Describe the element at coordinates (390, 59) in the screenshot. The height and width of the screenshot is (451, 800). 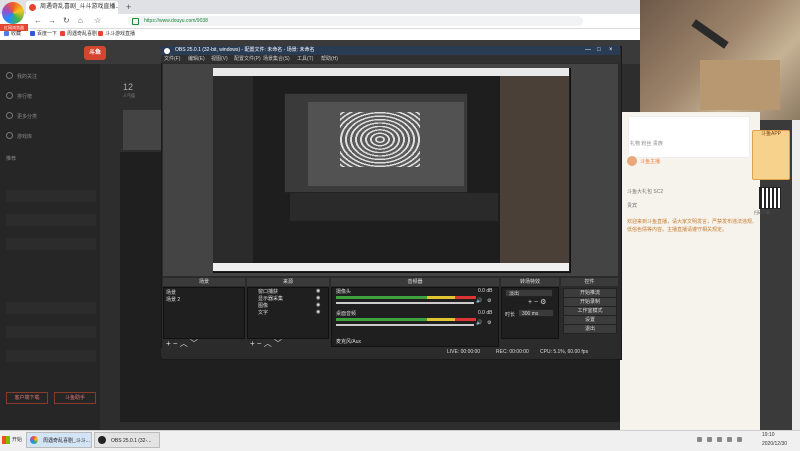
I see `obs-menubar` at that location.